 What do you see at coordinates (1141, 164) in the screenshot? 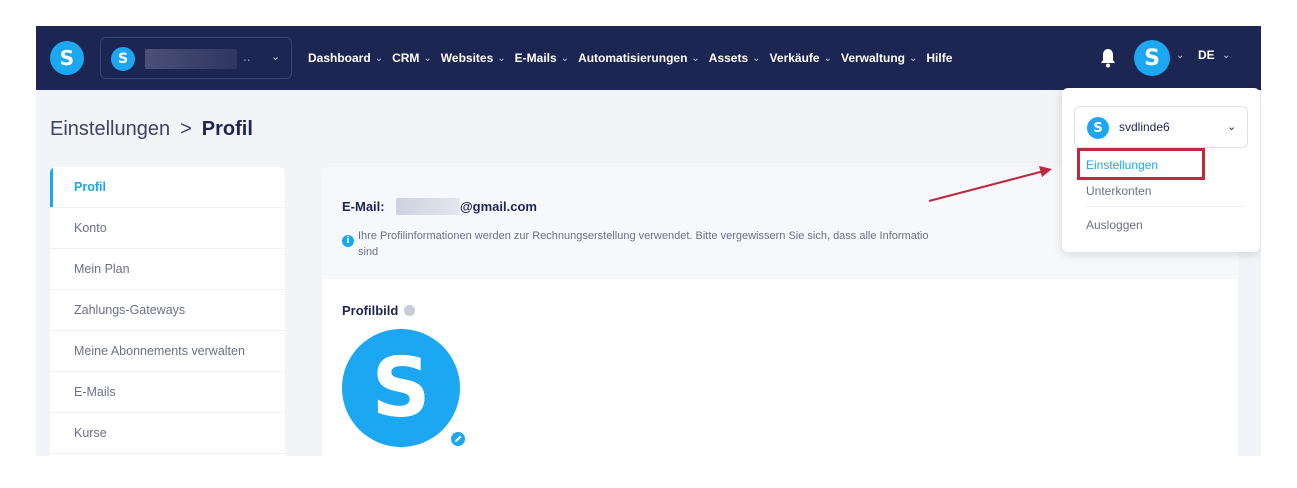
I see `annotation-highlight-box` at bounding box center [1141, 164].